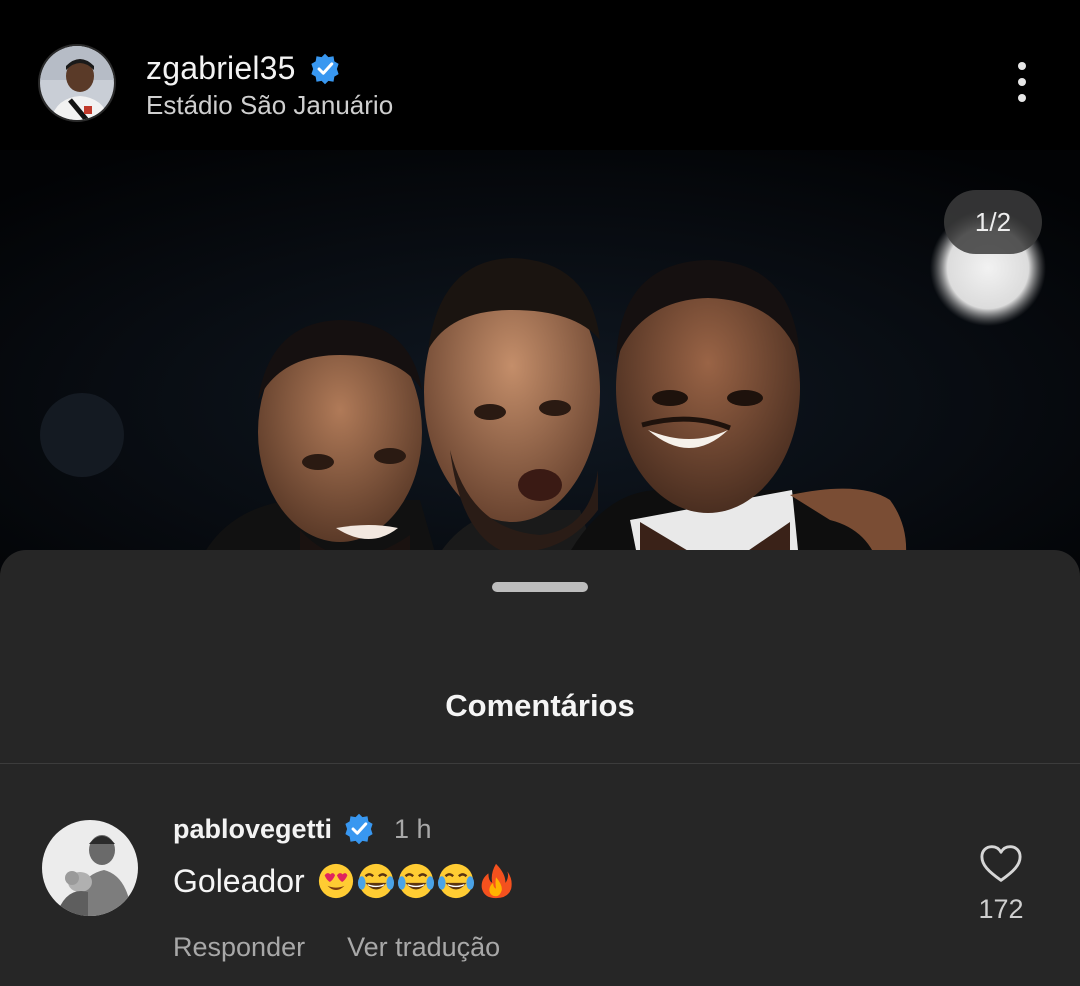  What do you see at coordinates (423, 947) in the screenshot?
I see `see-translation-button: Ver tradução` at bounding box center [423, 947].